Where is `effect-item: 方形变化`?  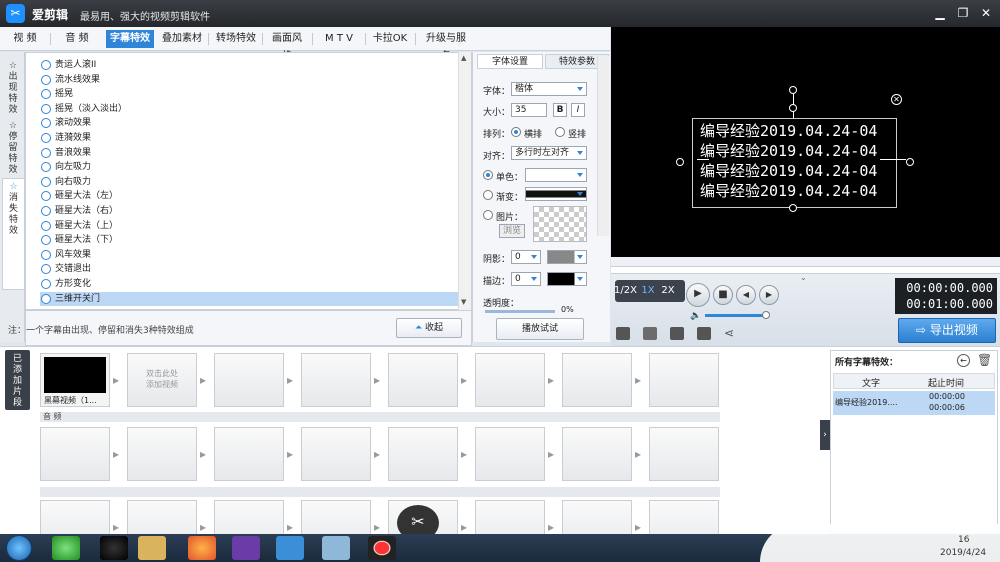 effect-item: 方形变化 is located at coordinates (255, 284).